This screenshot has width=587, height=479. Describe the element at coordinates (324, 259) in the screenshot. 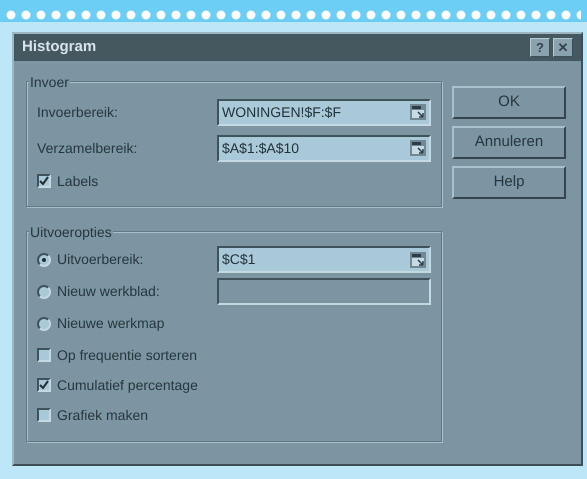

I see `input-field: $C$1` at that location.